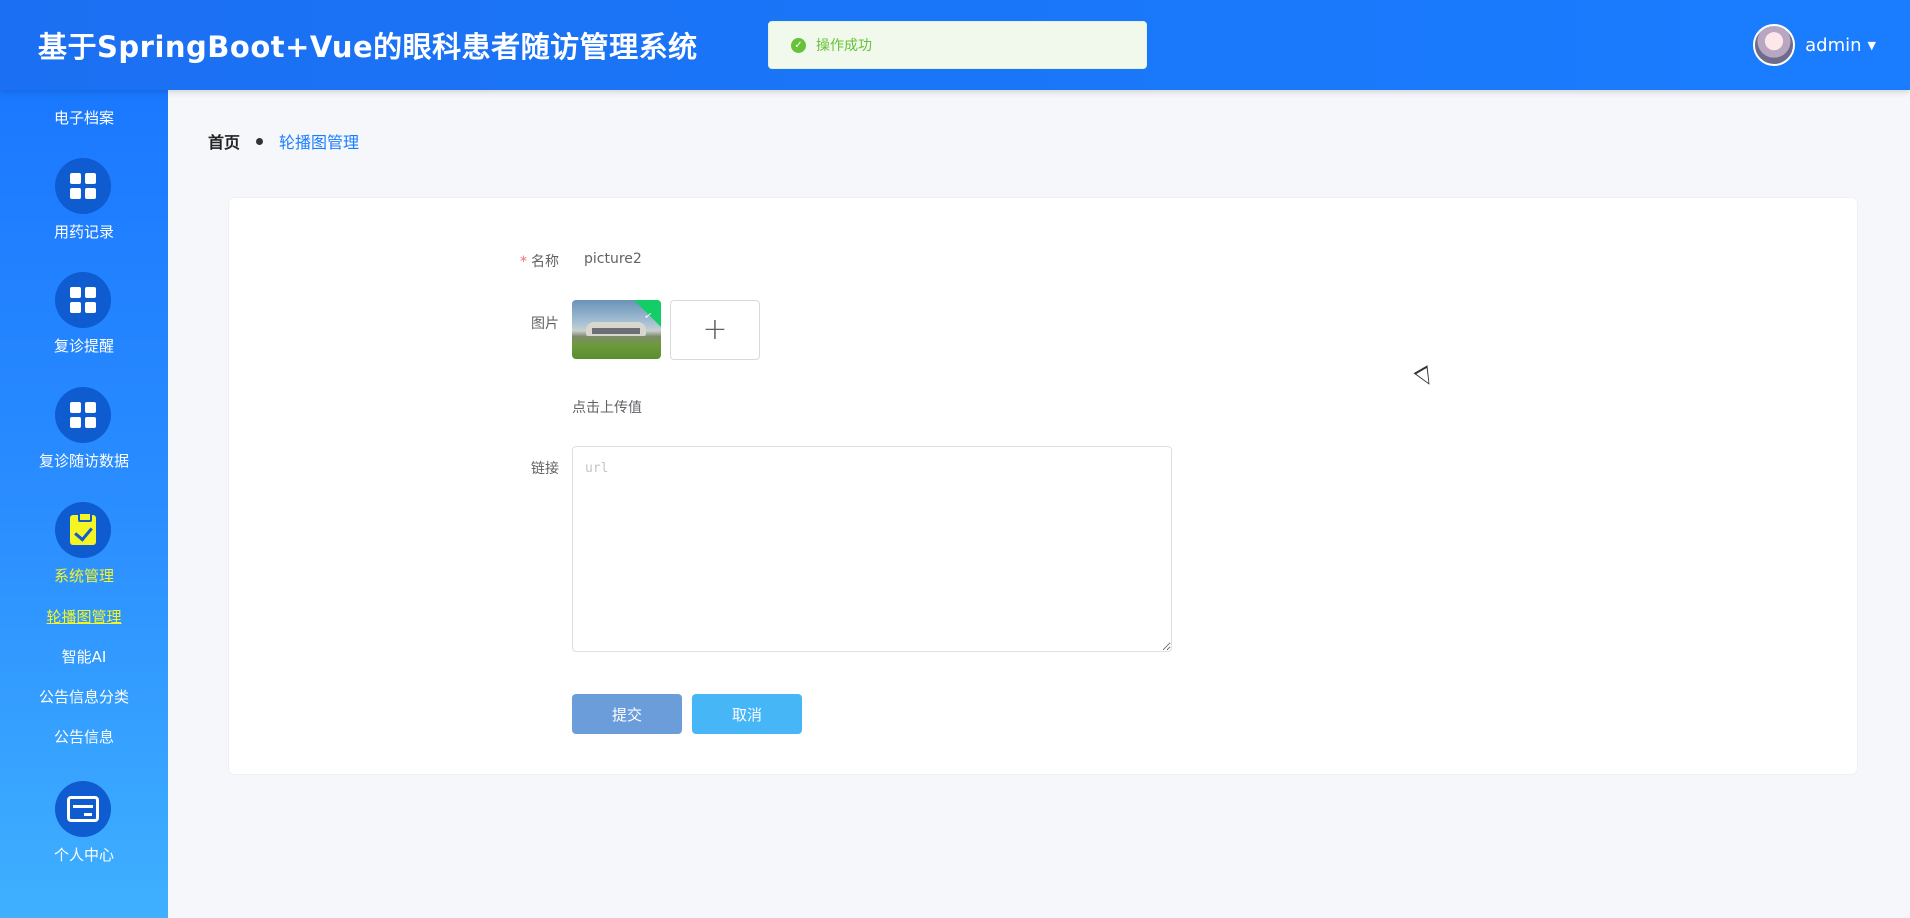 This screenshot has height=918, width=1910. I want to click on link-textarea, so click(872, 549).